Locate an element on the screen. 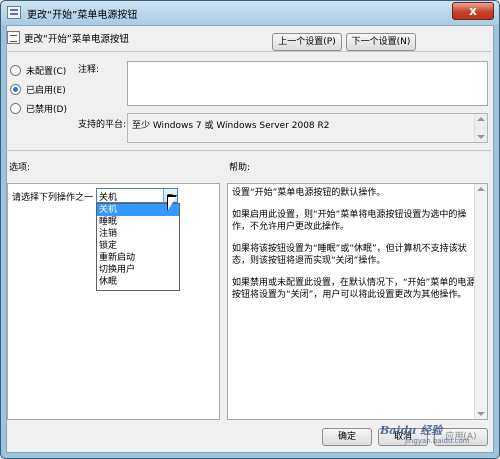 This screenshot has height=459, width=500. radio-not-configured: 未配置(C) is located at coordinates (38, 70).